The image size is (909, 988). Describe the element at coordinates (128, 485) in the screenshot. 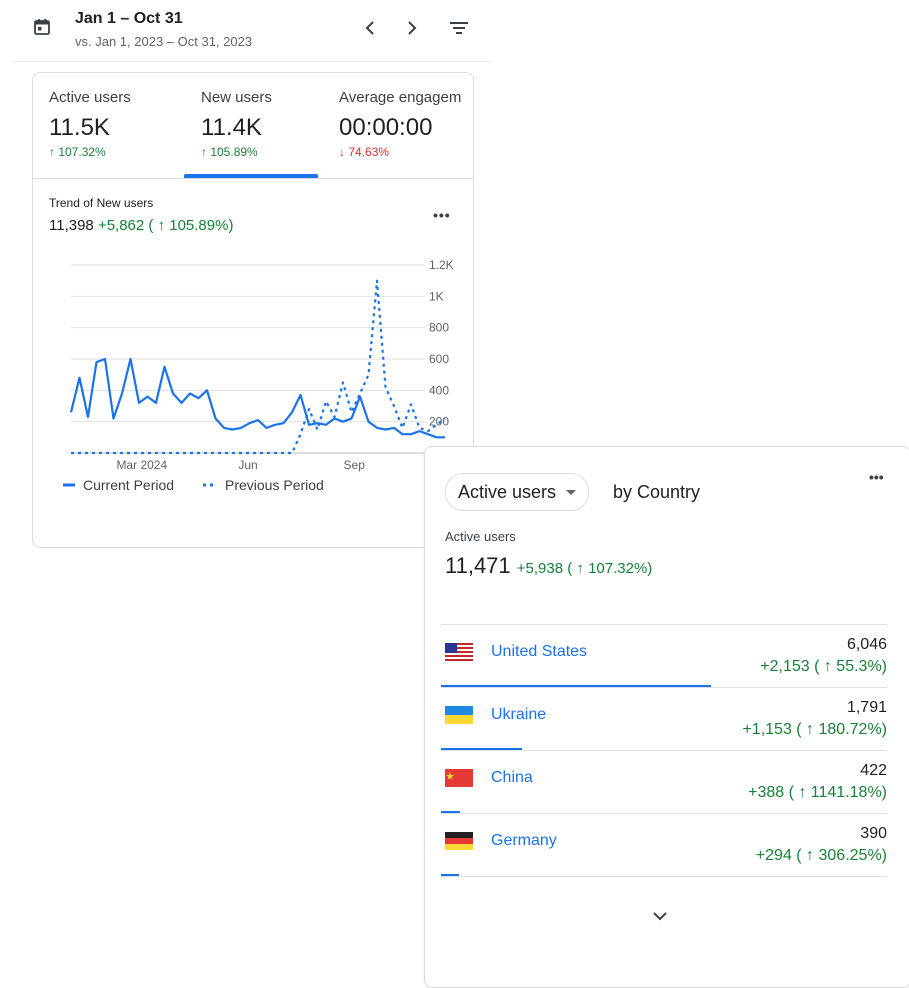

I see `legend-current-label: Current Period` at that location.